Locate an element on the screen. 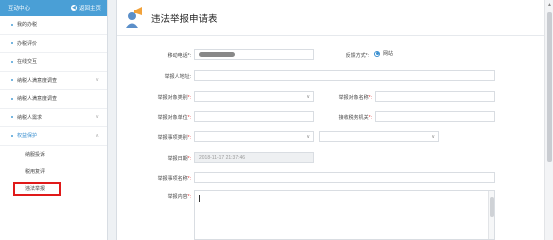 This screenshot has width=553, height=240. matter-type-label: 举报事项类别*: is located at coordinates (174, 138).